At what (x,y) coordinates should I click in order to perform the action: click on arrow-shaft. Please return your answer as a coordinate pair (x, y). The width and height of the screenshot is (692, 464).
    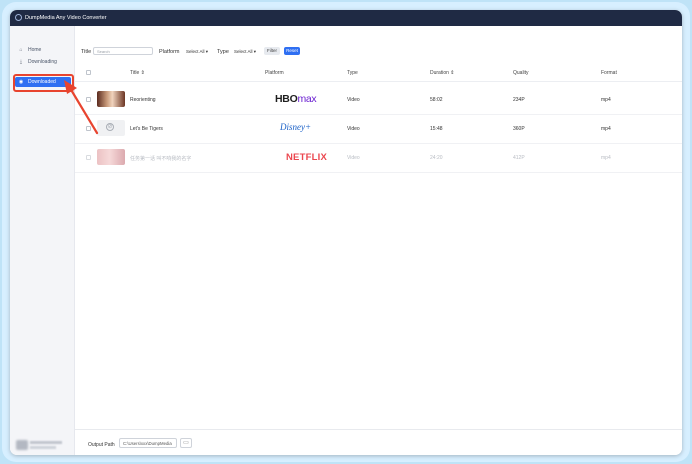
    Looking at the image, I should click on (83, 110).